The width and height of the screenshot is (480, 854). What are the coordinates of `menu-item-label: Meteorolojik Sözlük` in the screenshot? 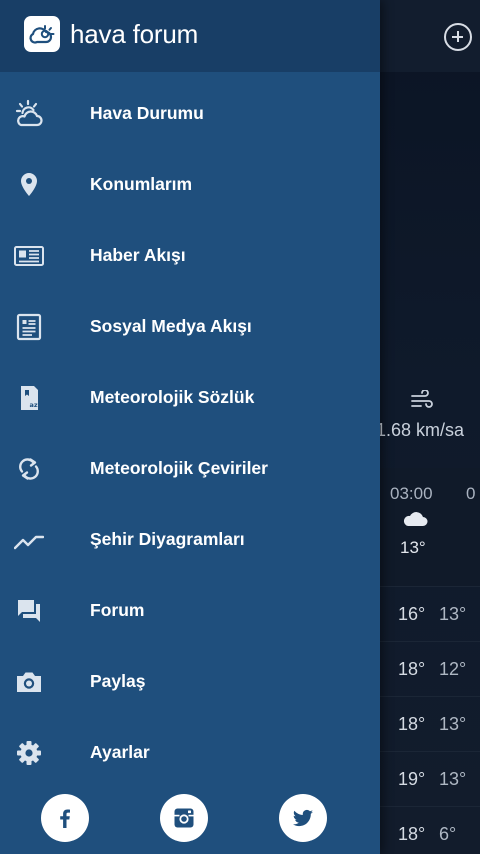 It's located at (172, 397).